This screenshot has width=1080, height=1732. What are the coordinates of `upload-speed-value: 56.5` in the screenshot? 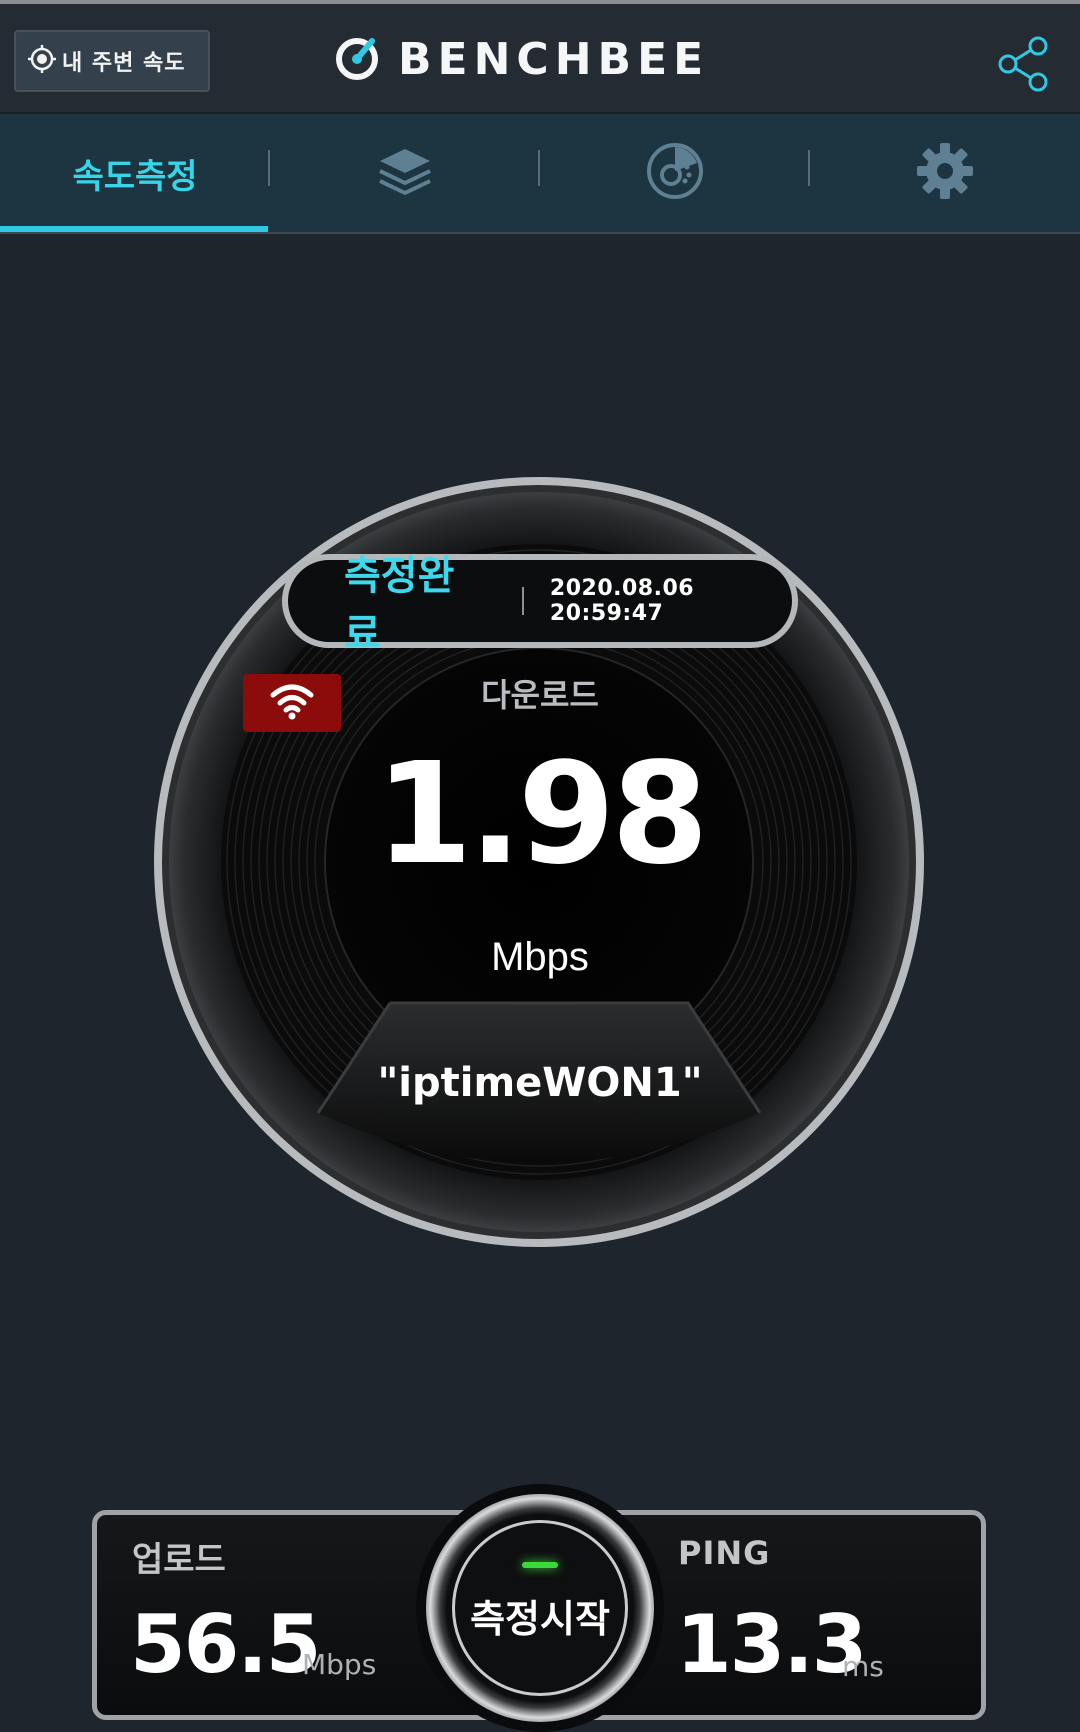 It's located at (225, 1644).